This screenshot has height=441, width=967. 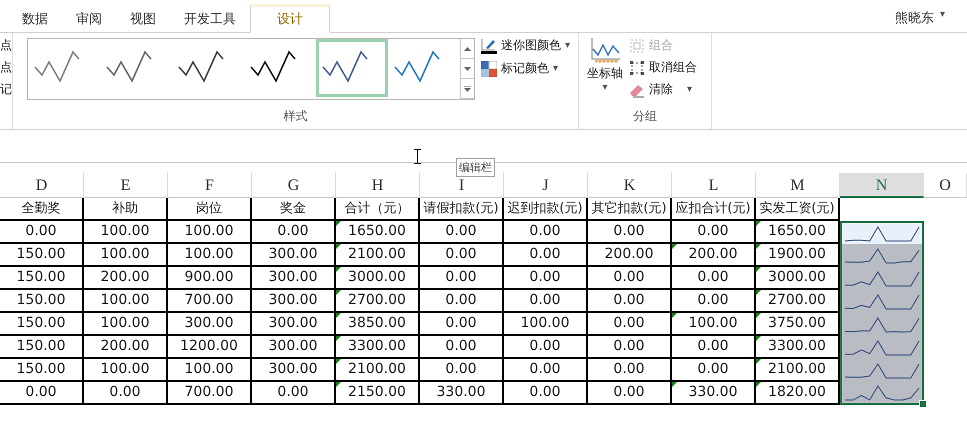 I want to click on table-header-cell: 其它扣款(元), so click(x=630, y=209).